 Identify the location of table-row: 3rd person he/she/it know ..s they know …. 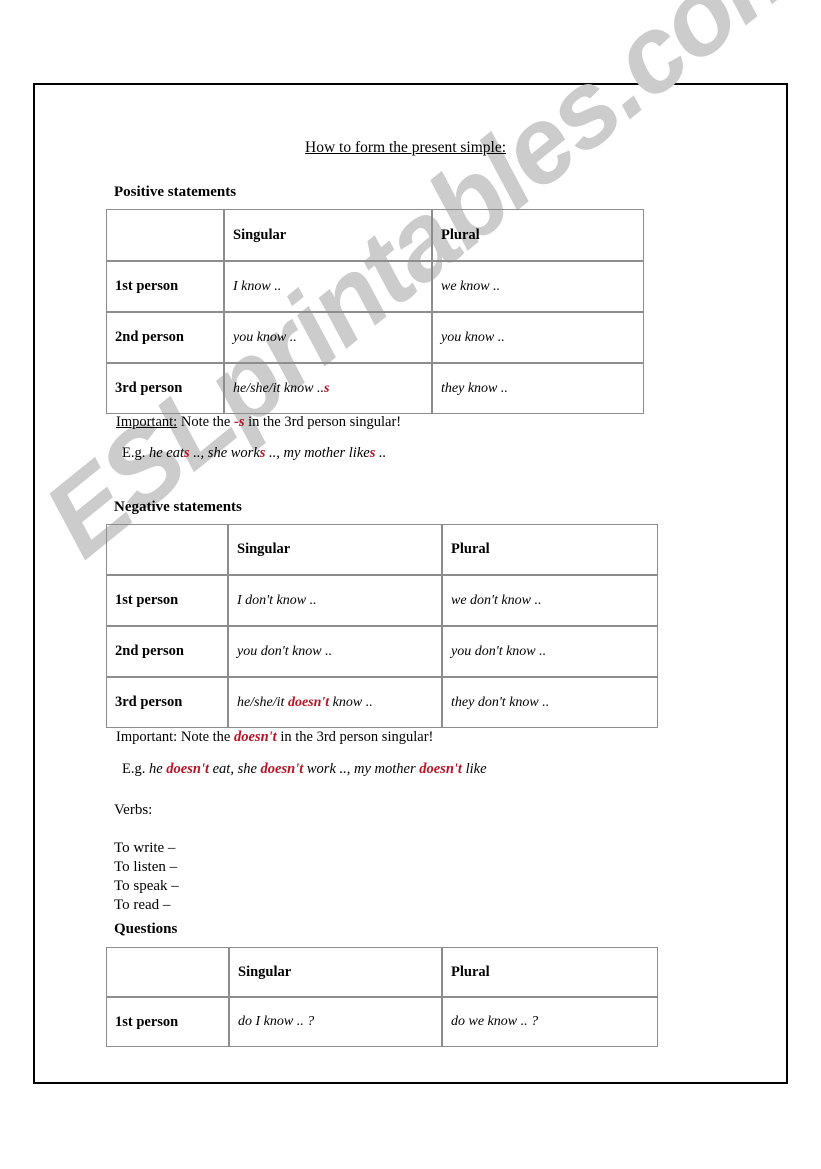
(375, 388).